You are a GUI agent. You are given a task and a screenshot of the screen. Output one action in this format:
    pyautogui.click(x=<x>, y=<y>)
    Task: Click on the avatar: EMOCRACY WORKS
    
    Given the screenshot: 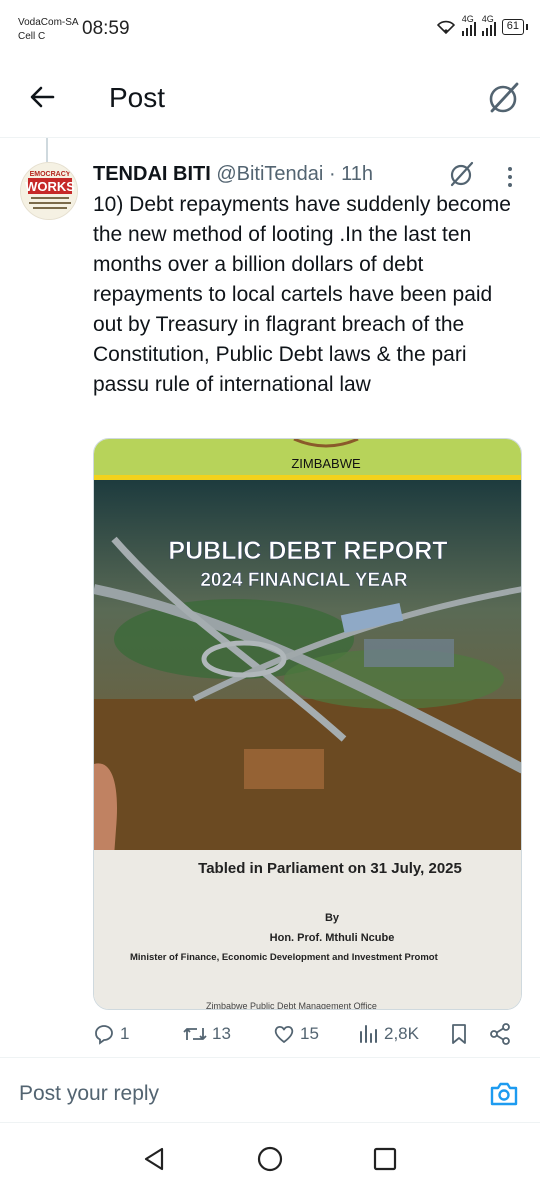 What is the action you would take?
    pyautogui.click(x=49, y=191)
    